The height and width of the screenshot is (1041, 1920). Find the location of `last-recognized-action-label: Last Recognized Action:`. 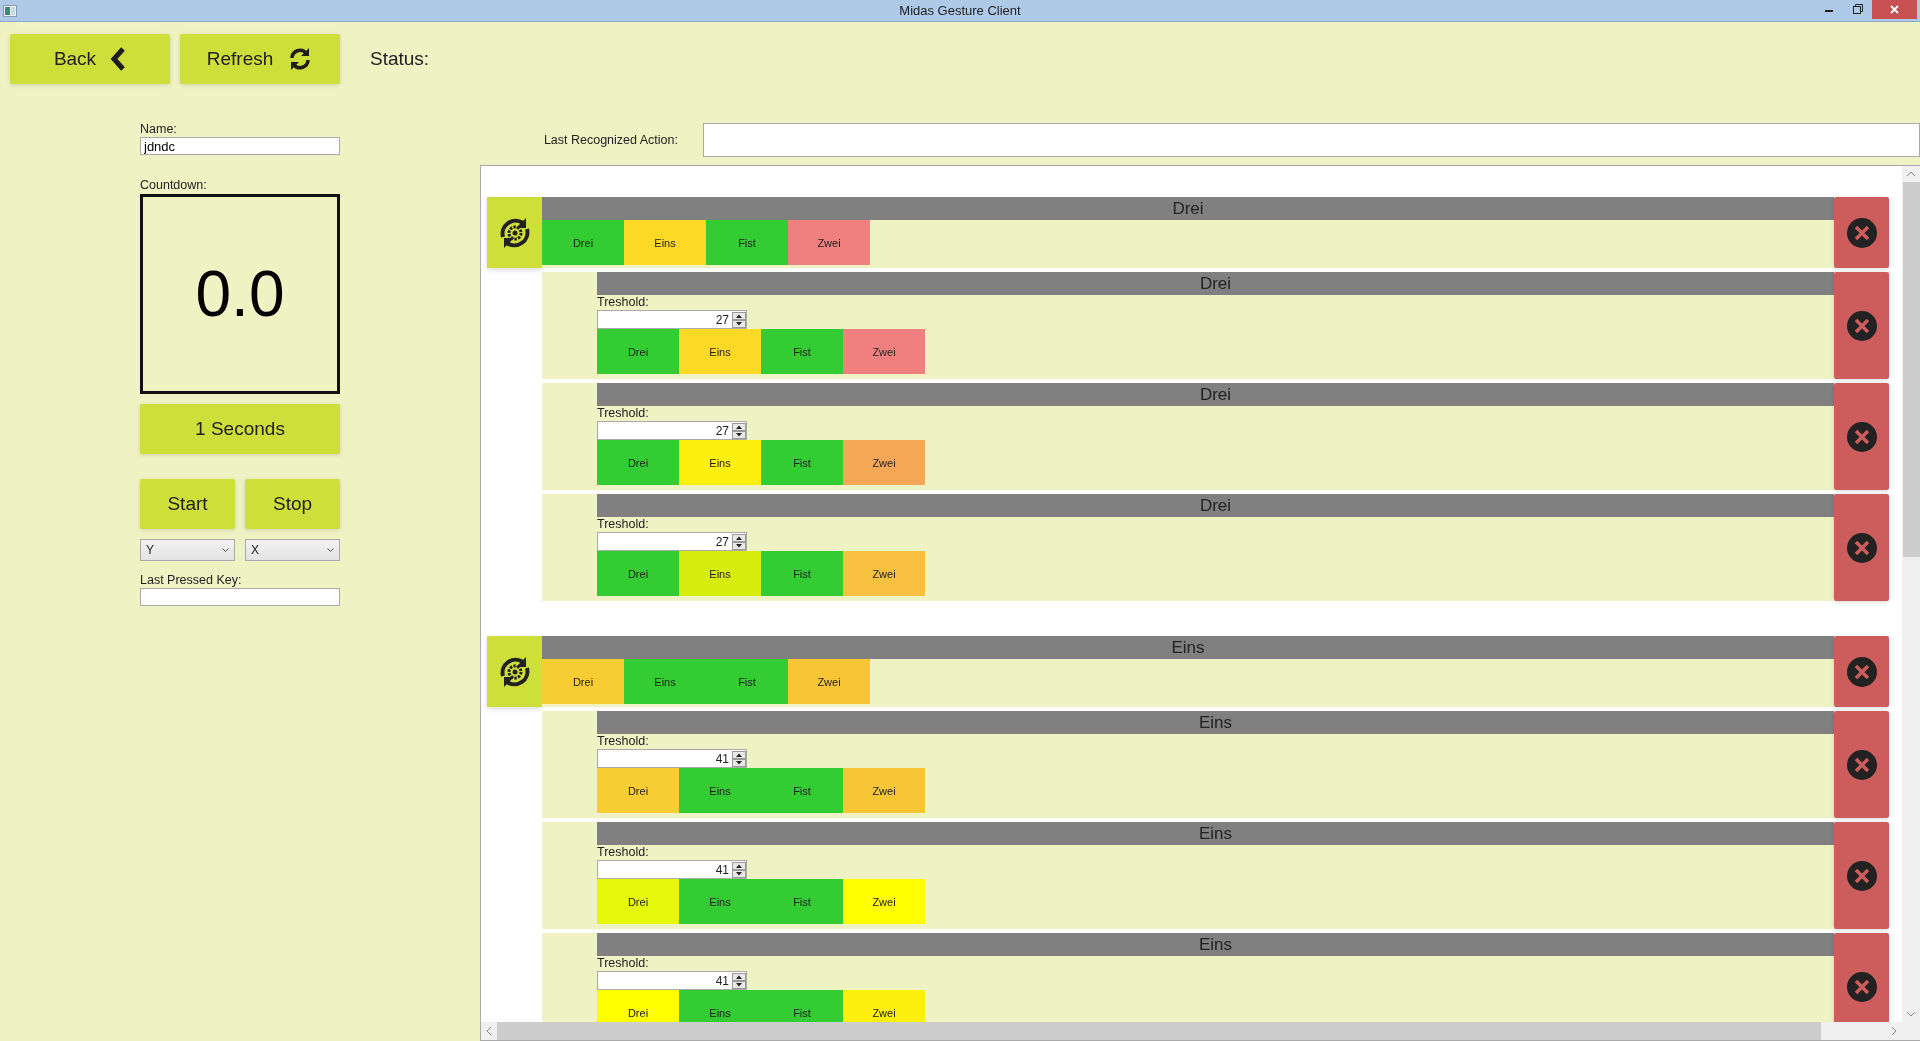

last-recognized-action-label: Last Recognized Action: is located at coordinates (610, 140).